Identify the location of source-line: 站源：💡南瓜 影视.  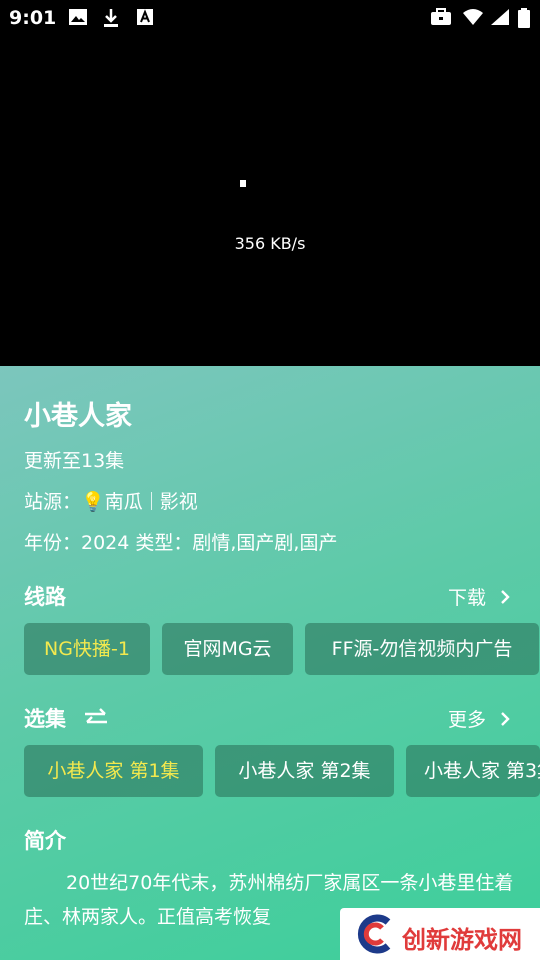
(111, 500).